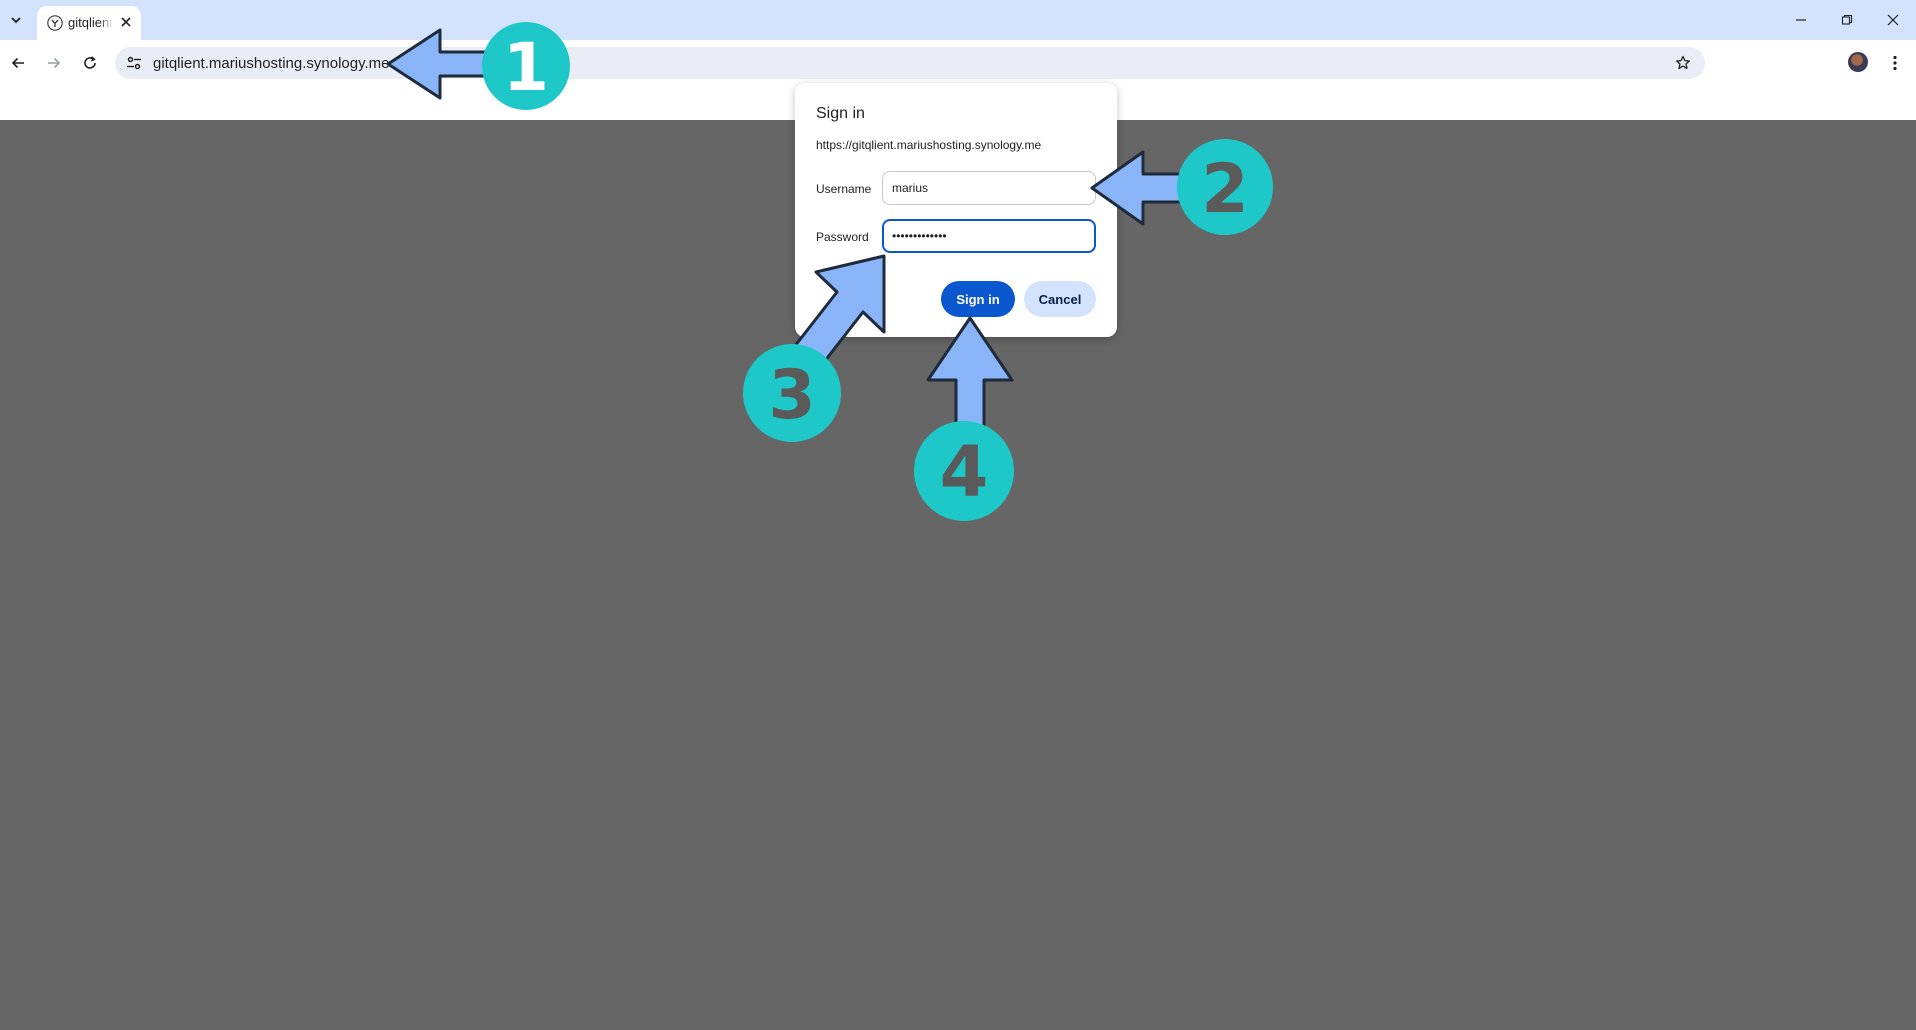 This screenshot has height=1030, width=1916. Describe the element at coordinates (989, 236) in the screenshot. I see `password-field` at that location.